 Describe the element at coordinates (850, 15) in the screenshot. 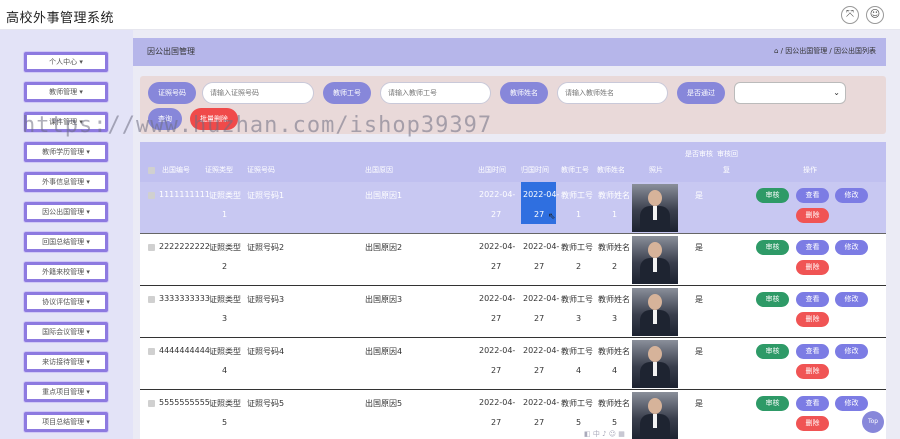

I see `expand-icon: ⤧` at that location.